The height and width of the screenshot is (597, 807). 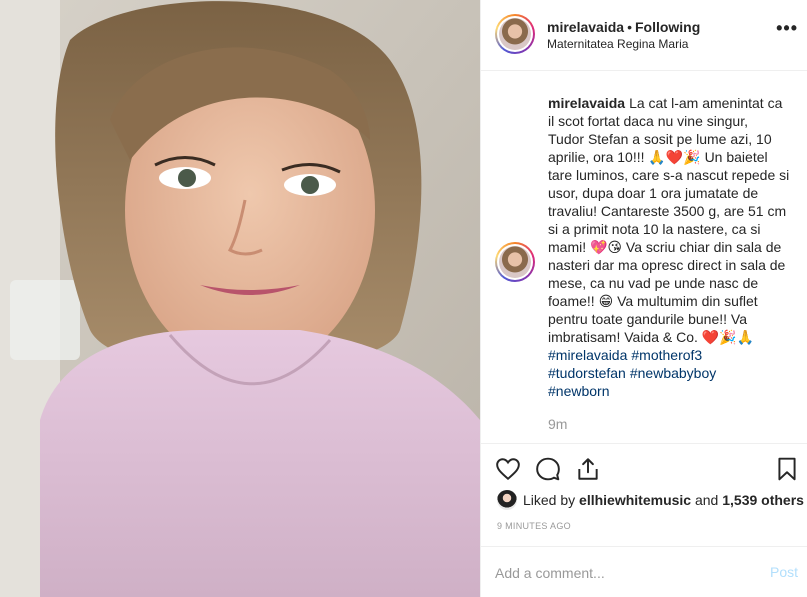 I want to click on location-link: Maternitatea Regina Maria, so click(x=617, y=44).